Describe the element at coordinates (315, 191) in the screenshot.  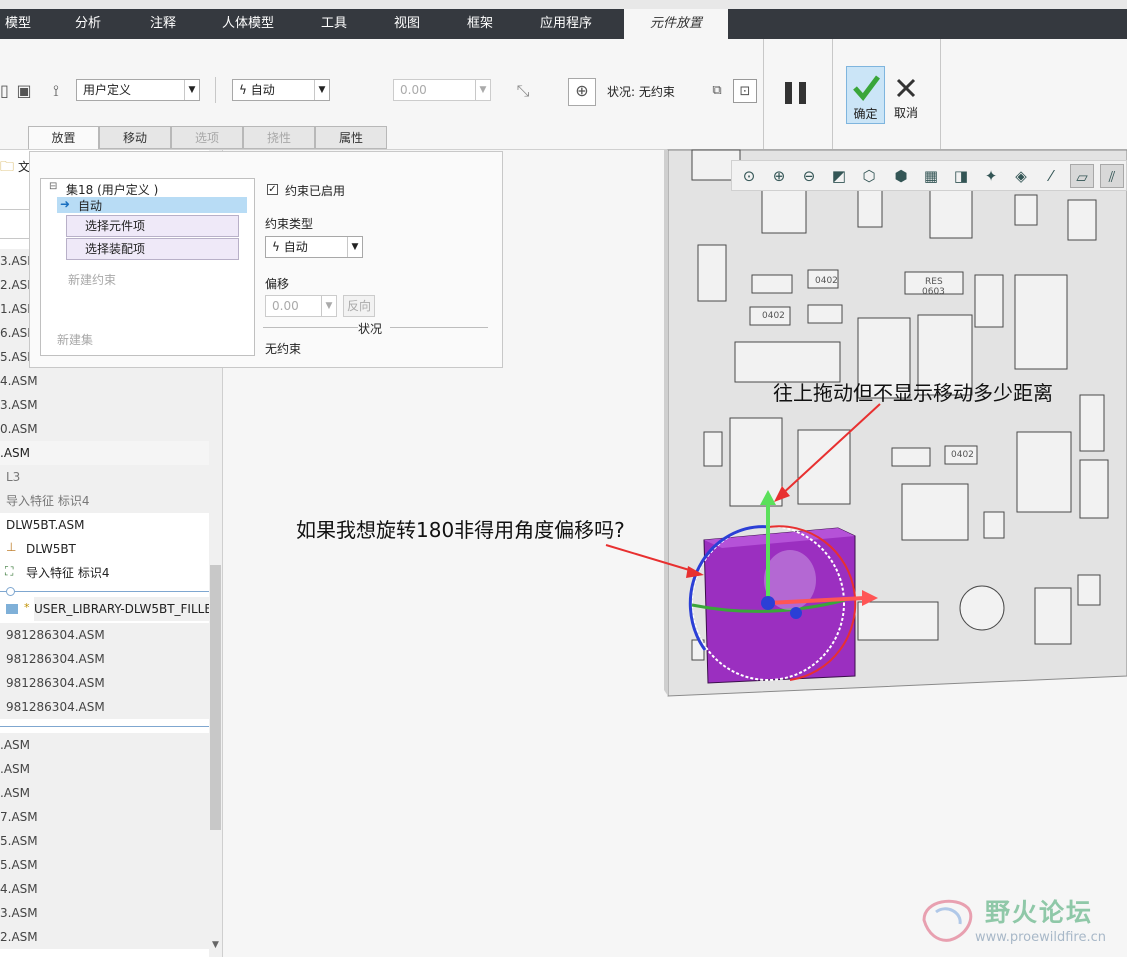
I see `constraint-enabled-label: 约束已启用` at that location.